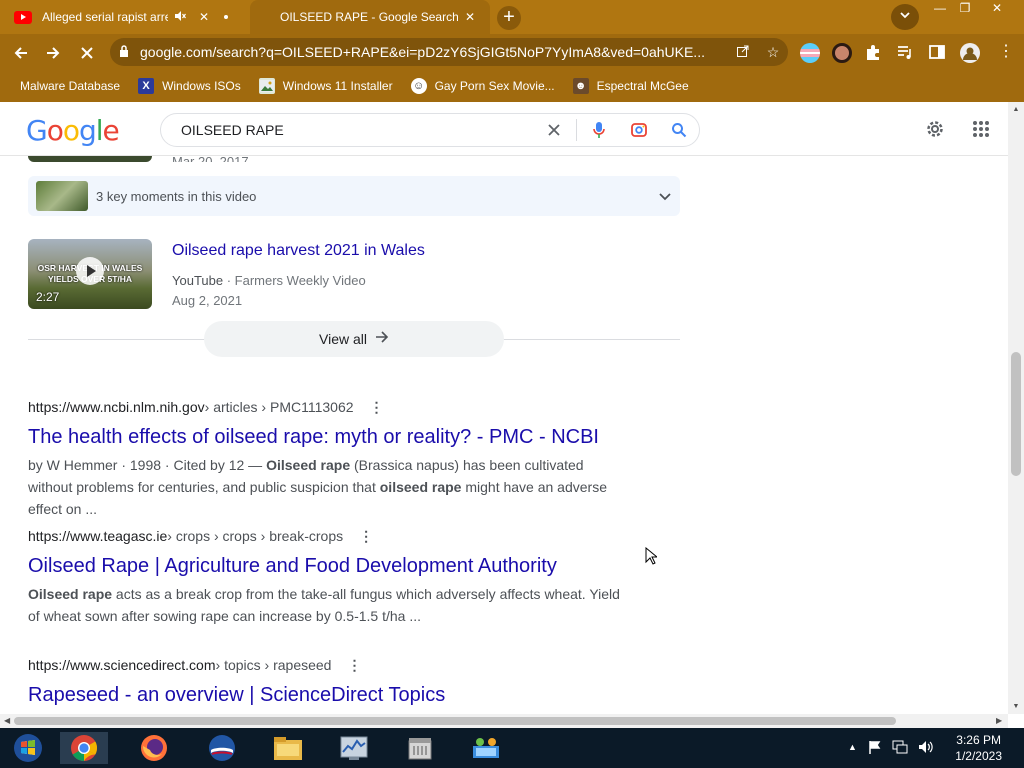  I want to click on avatar-extension-icon, so click(842, 53).